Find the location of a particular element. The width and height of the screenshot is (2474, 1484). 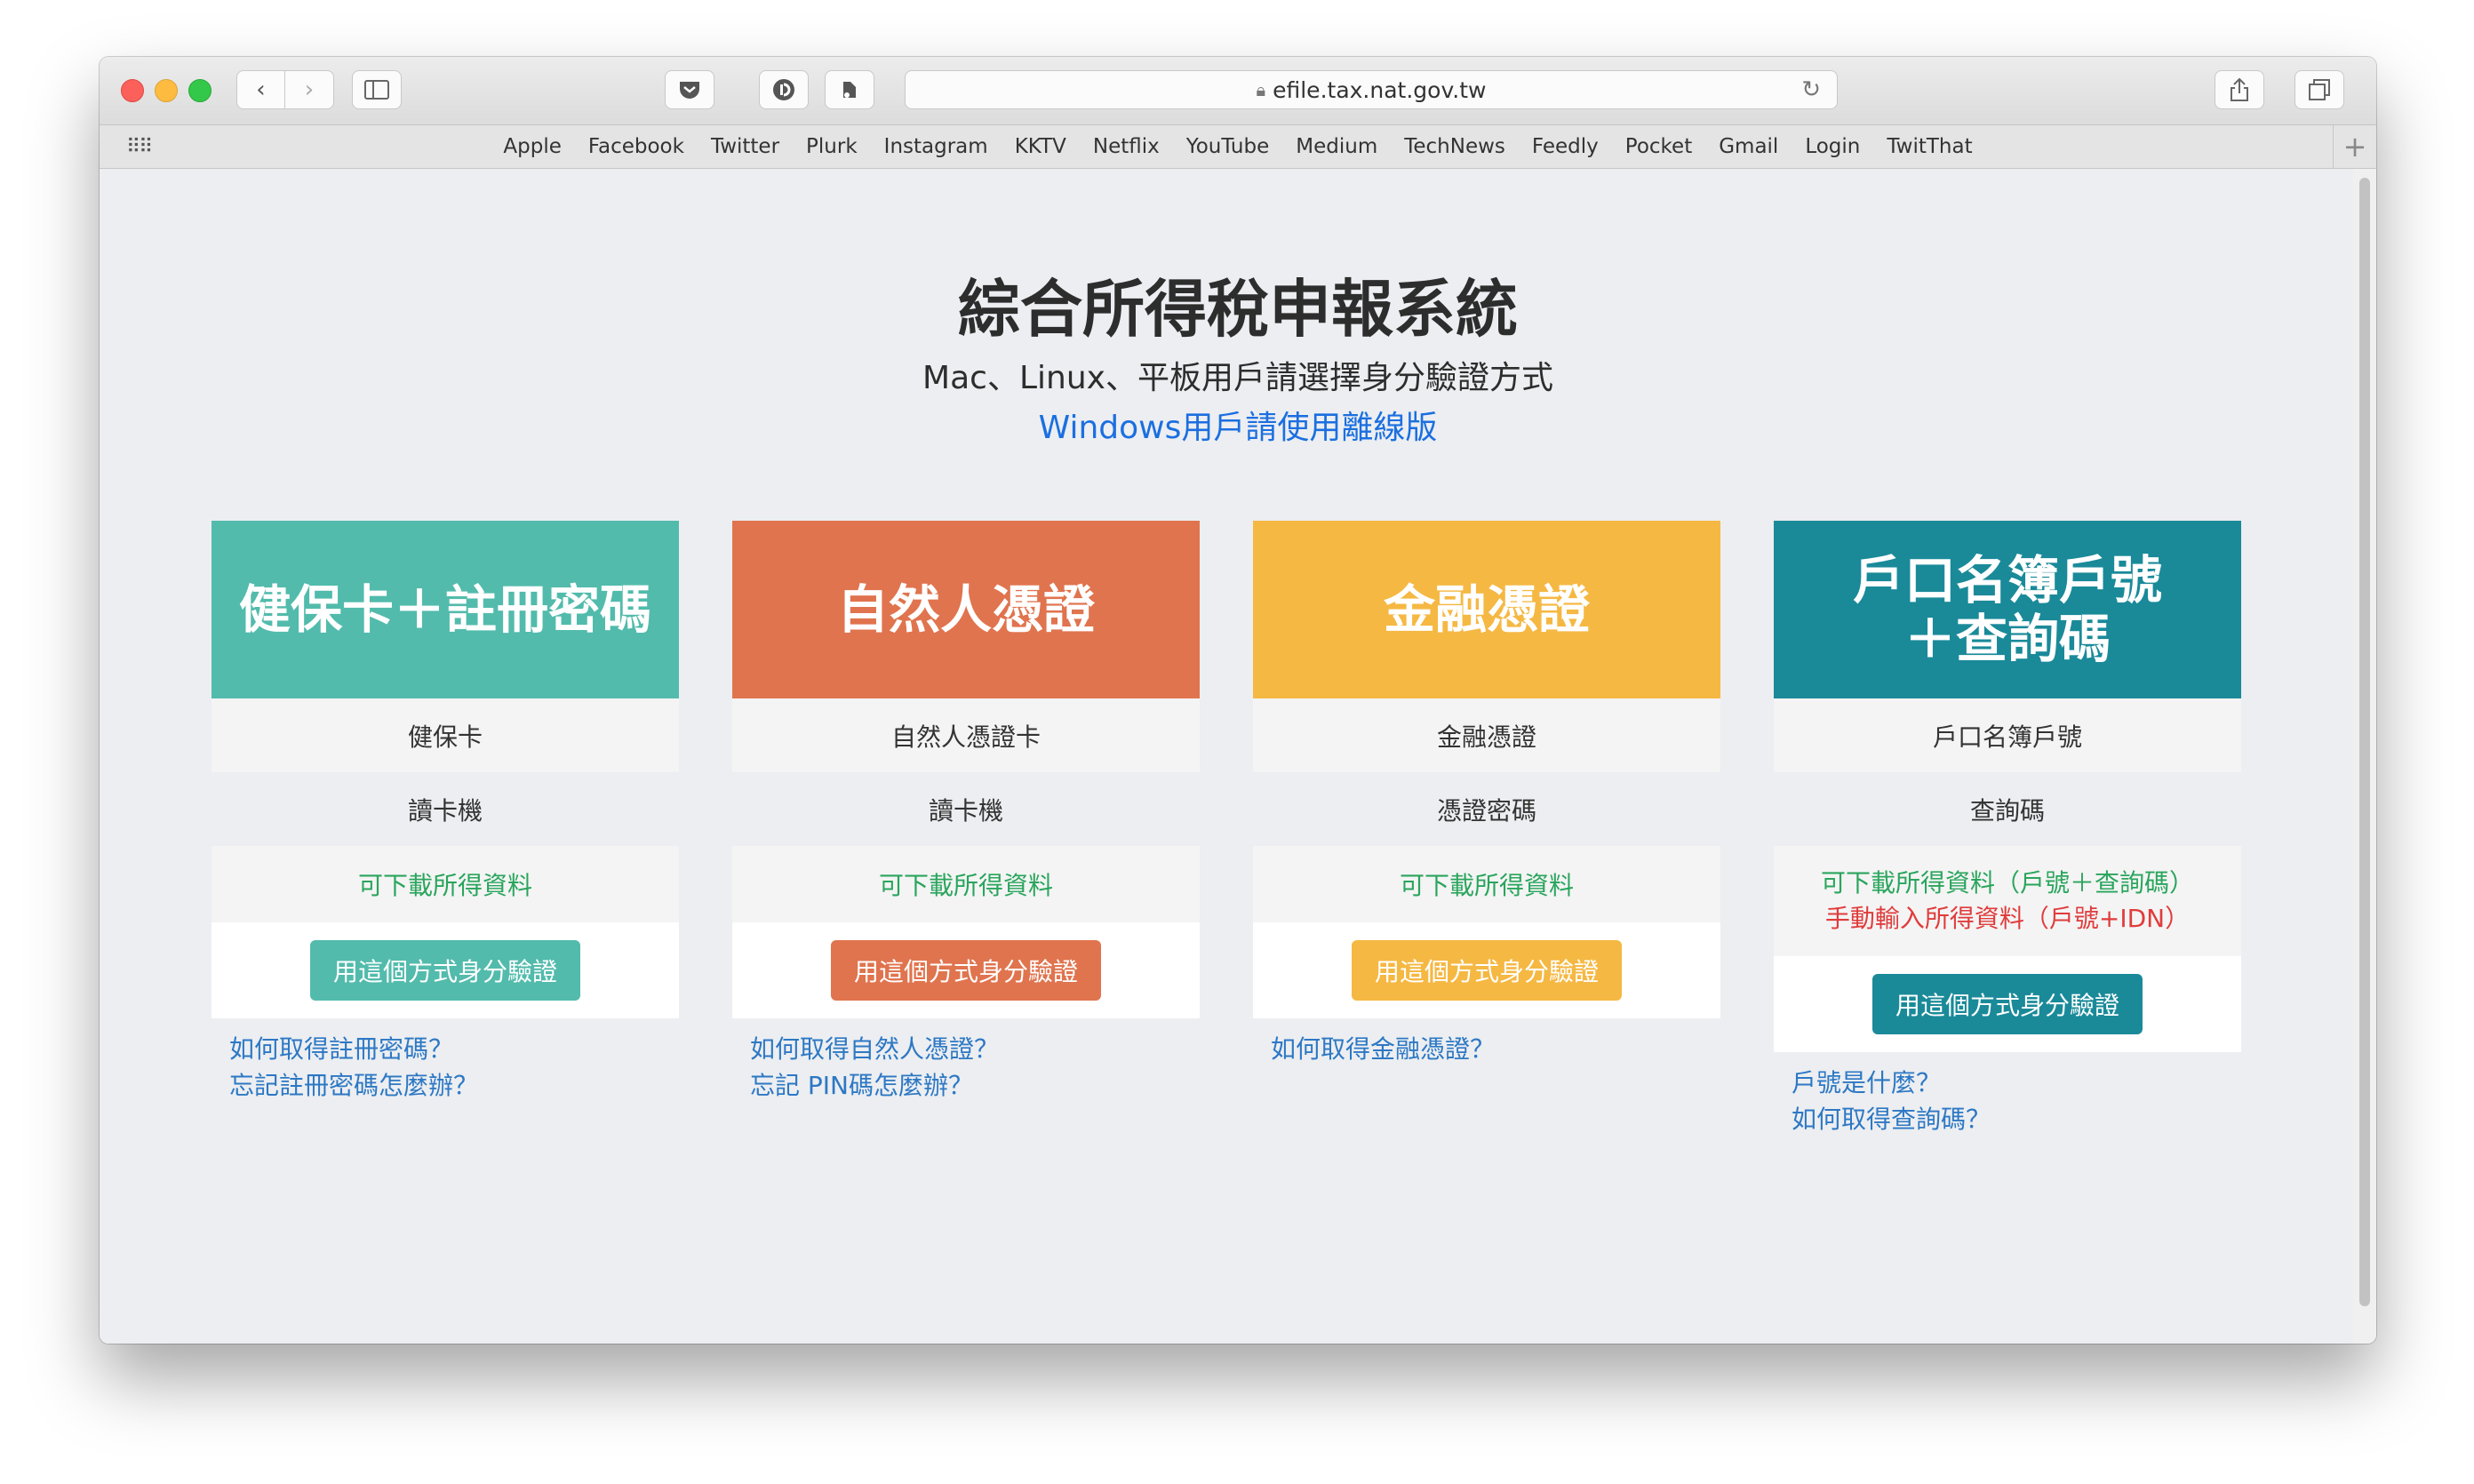

sidebar-button is located at coordinates (377, 90).